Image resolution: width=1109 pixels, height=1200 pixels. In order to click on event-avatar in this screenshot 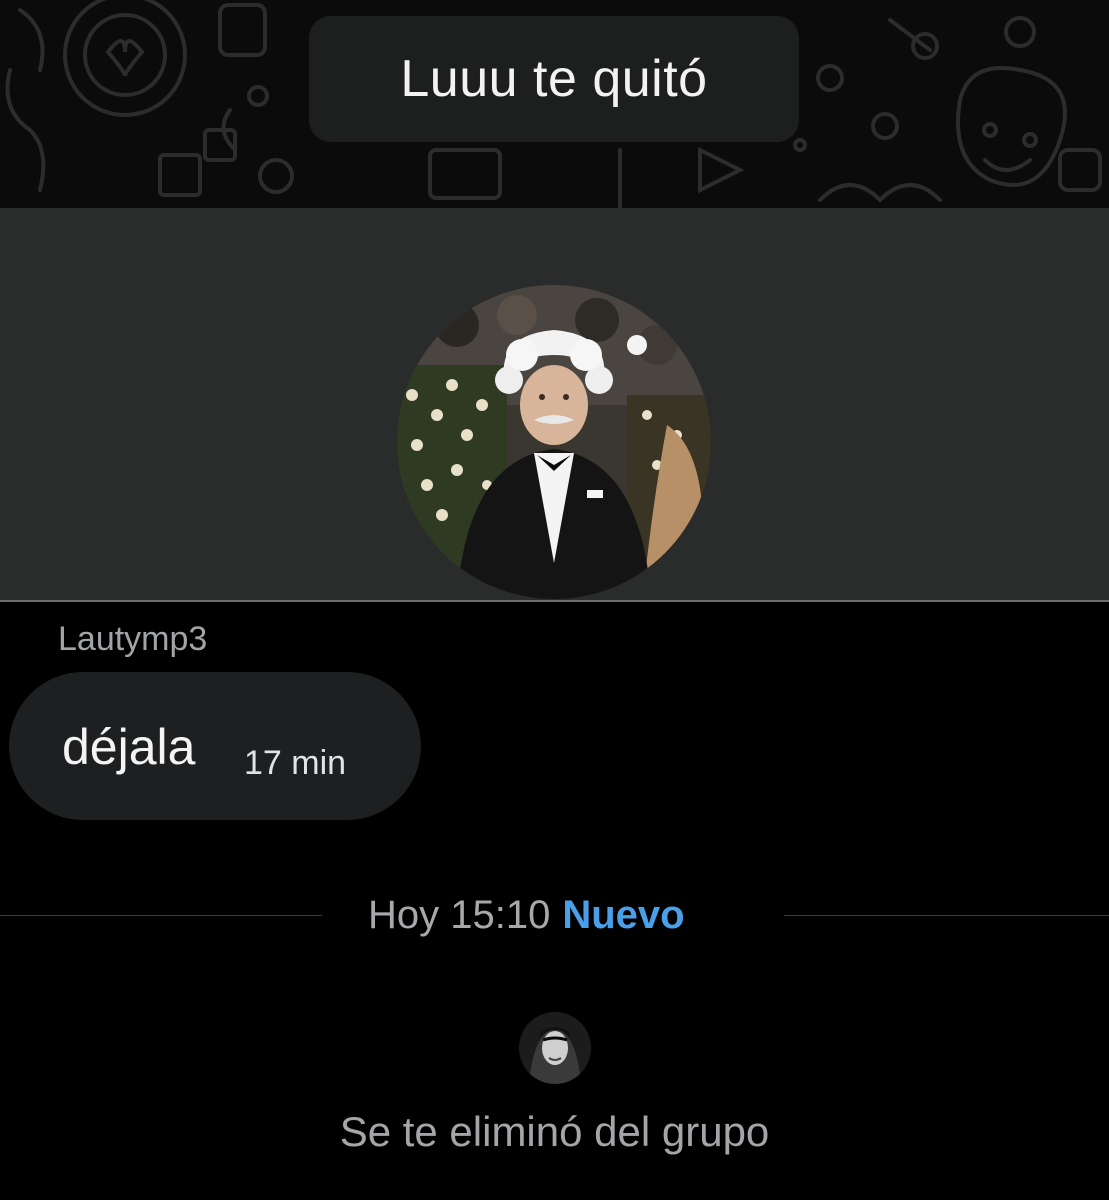, I will do `click(555, 1048)`.